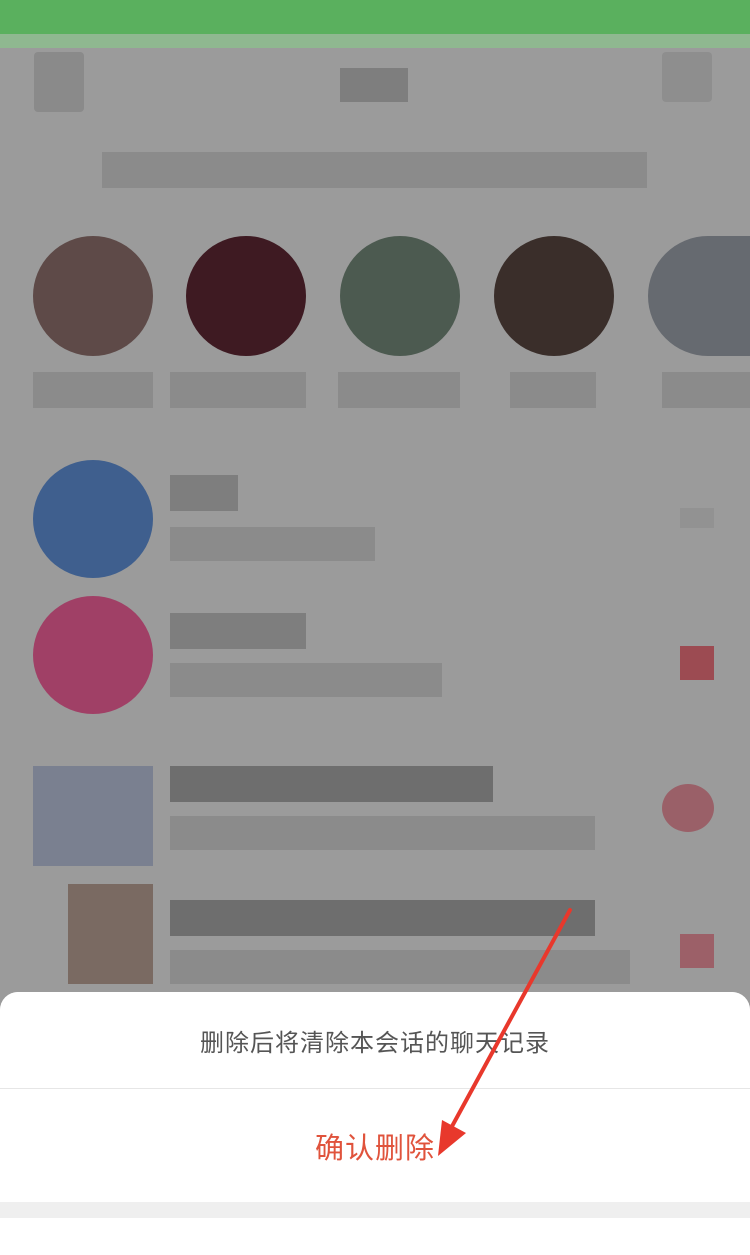 This screenshot has height=1255, width=750. Describe the element at coordinates (375, 17) in the screenshot. I see `status-bar` at that location.